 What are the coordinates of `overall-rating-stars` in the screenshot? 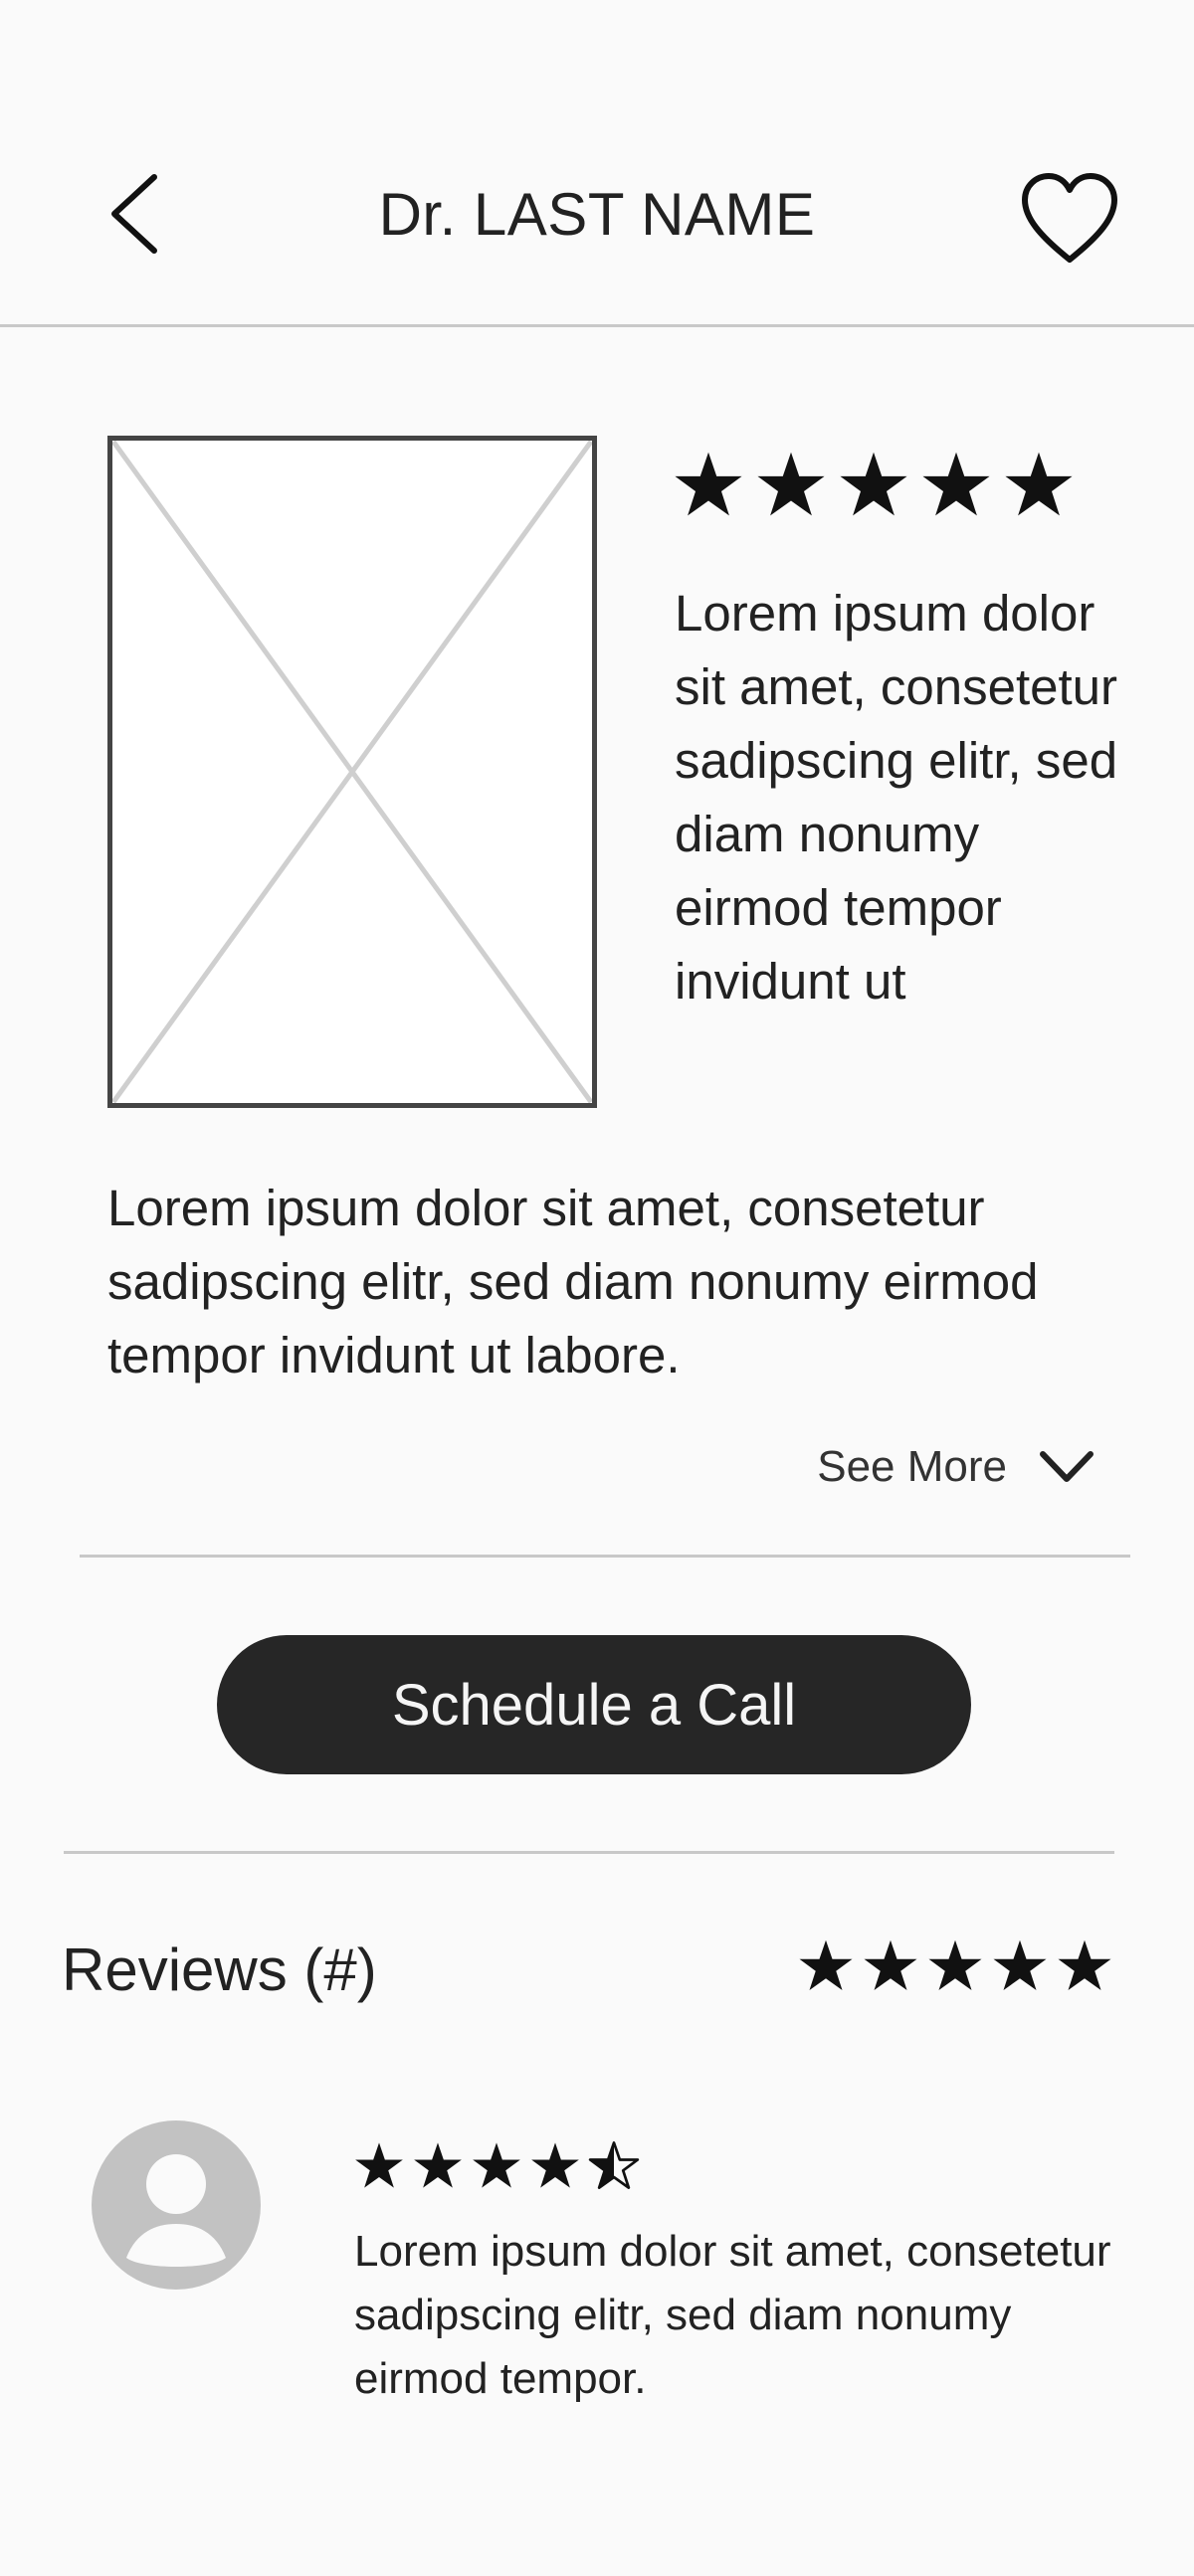 It's located at (960, 1966).